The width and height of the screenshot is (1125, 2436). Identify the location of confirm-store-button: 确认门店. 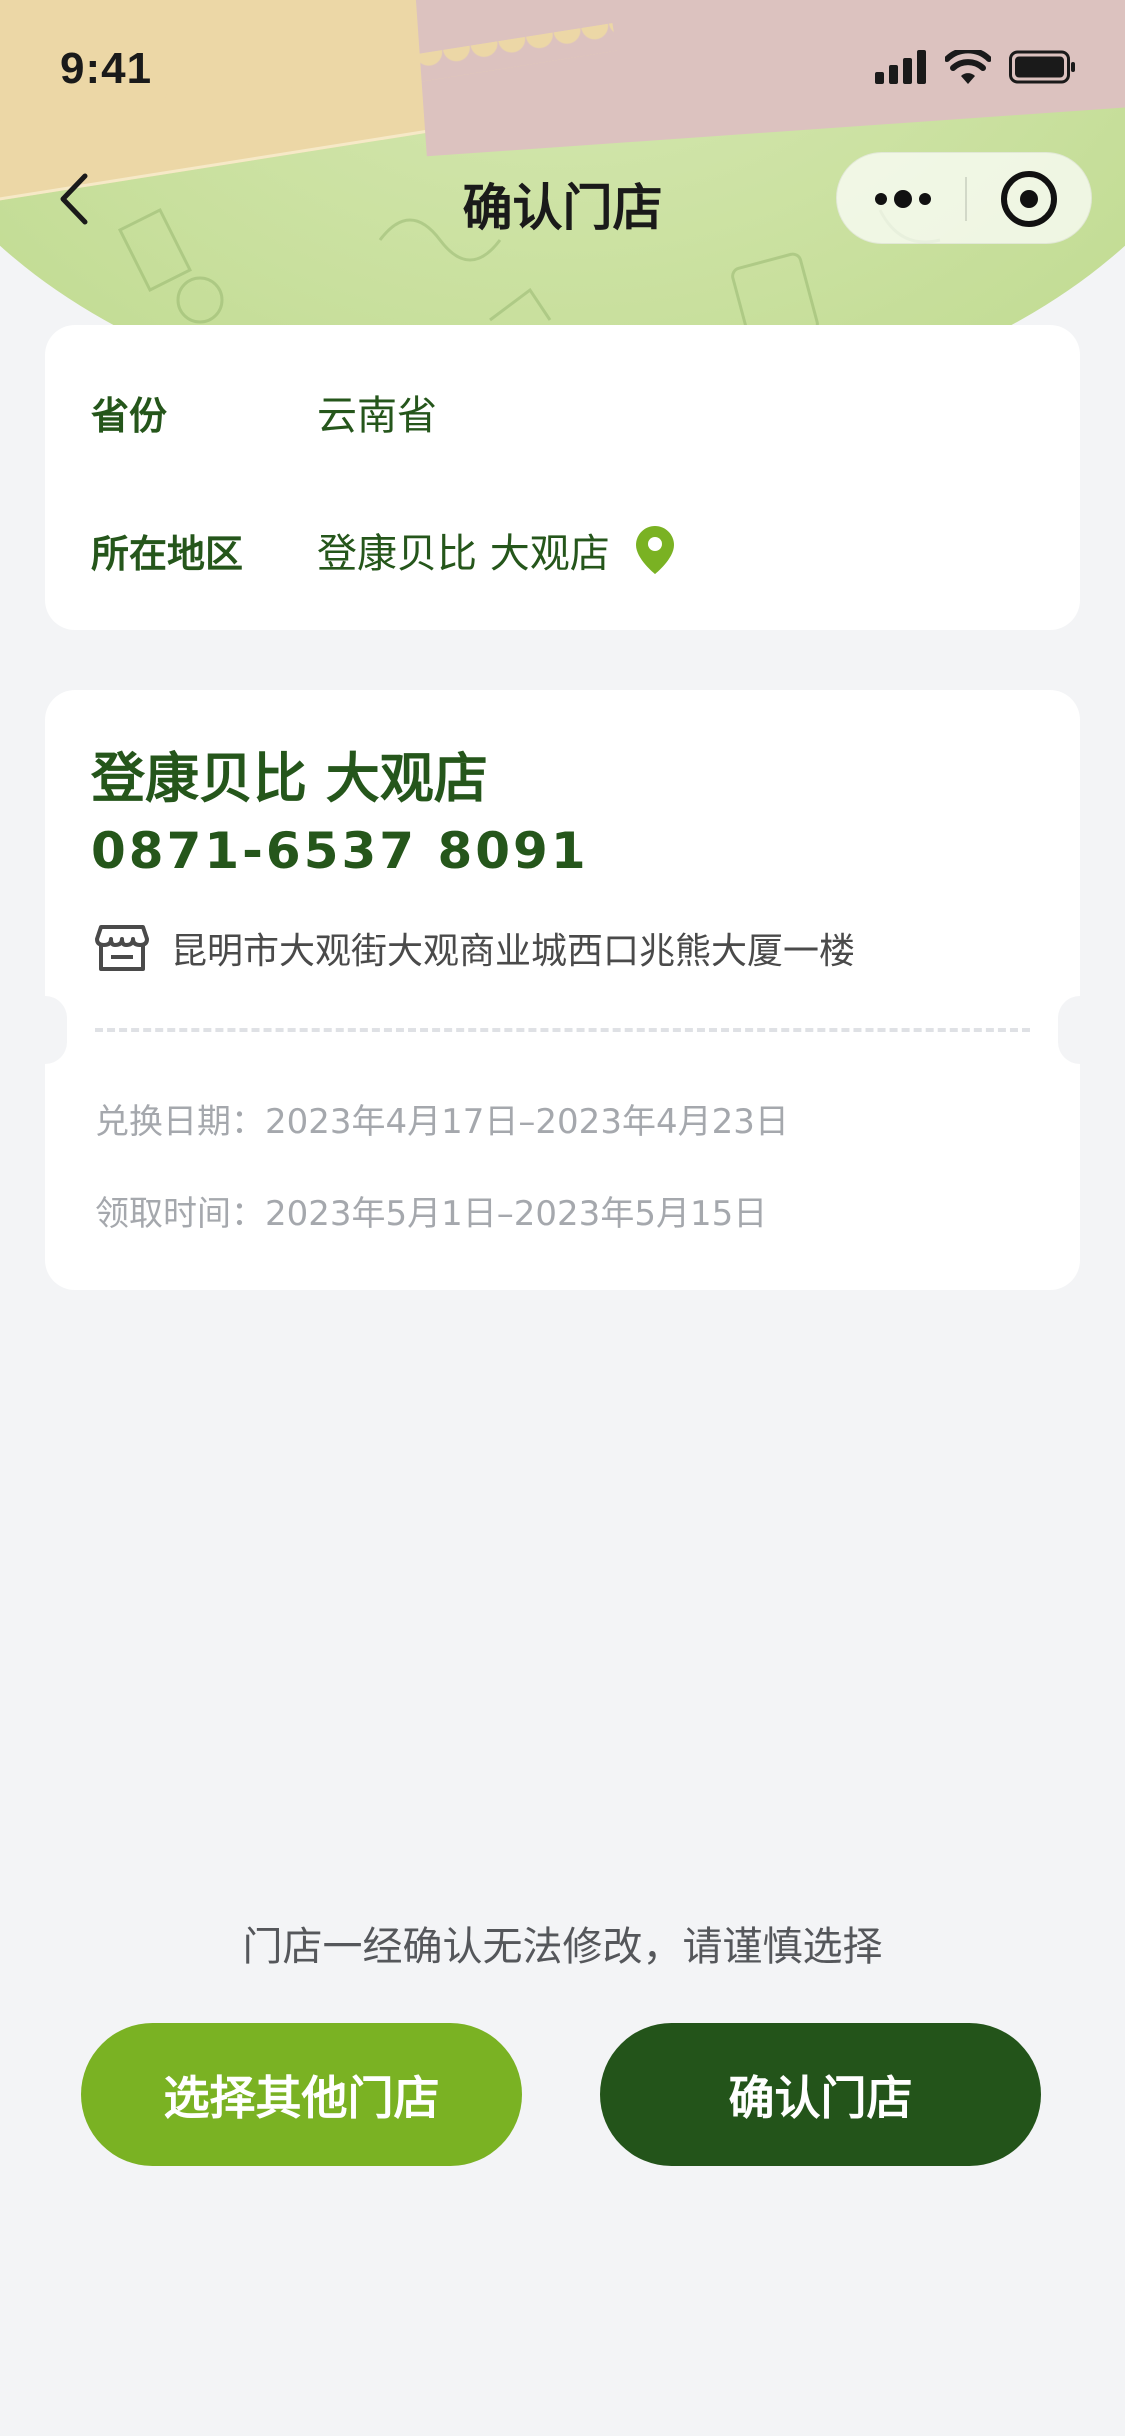
(820, 2094).